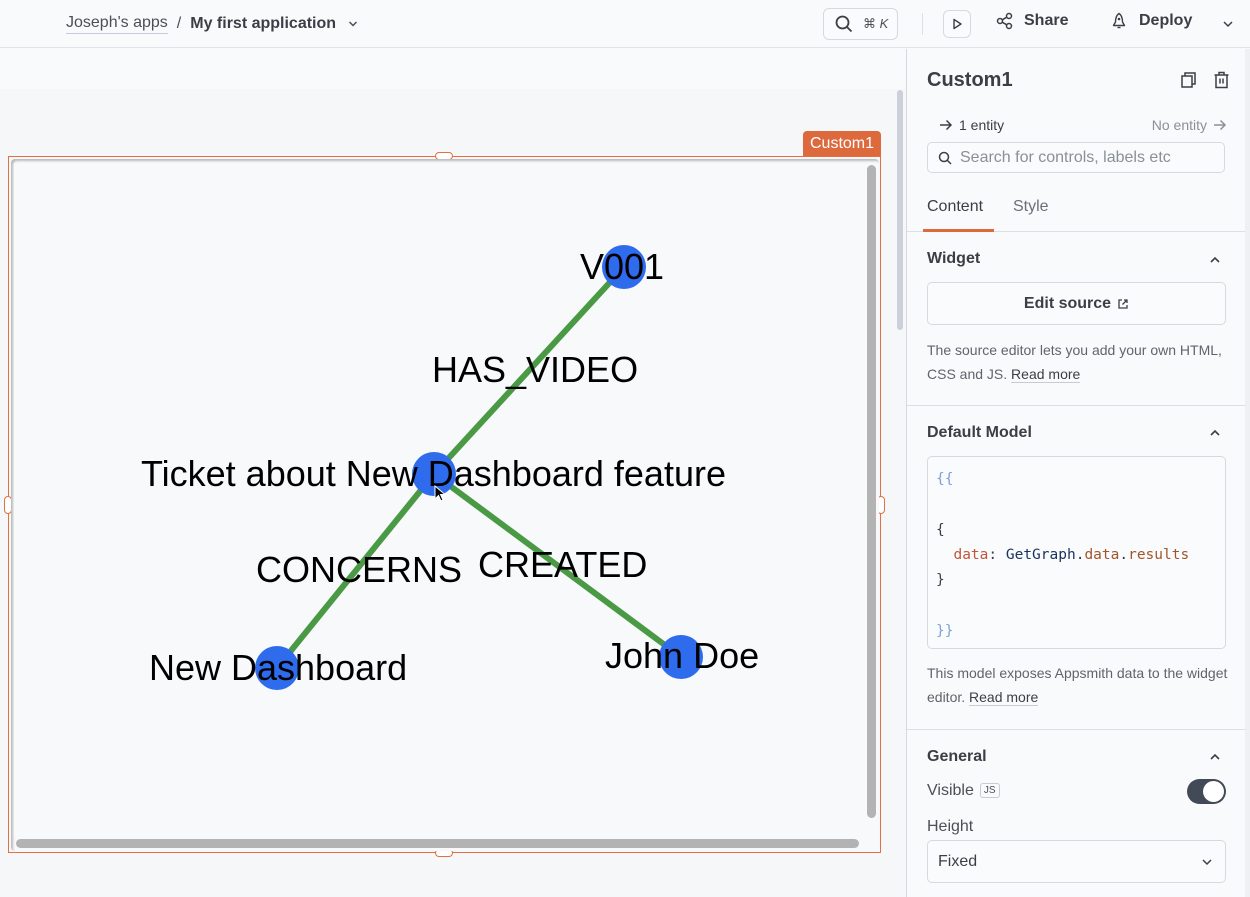 The image size is (1250, 897). Describe the element at coordinates (535, 369) in the screenshot. I see `graph-edge-label: HAS_VIDEO` at that location.